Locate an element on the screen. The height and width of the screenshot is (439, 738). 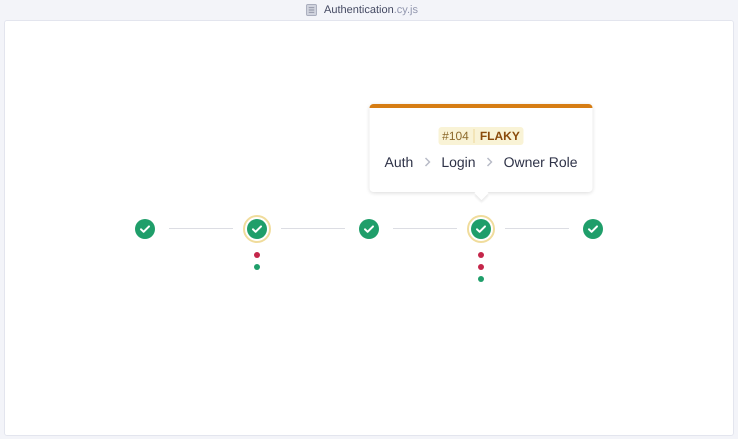
test-badge: #104 FLAKY is located at coordinates (481, 136).